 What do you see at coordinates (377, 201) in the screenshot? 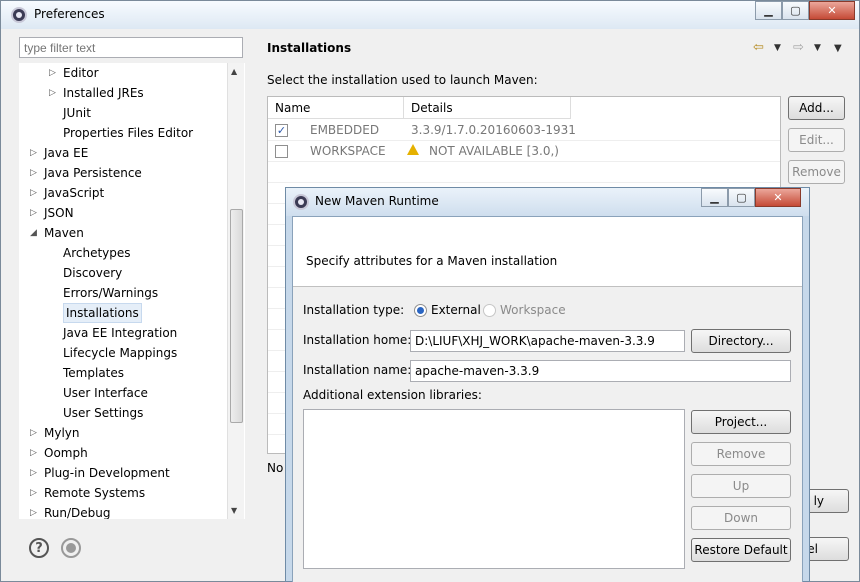
I see `dialog-title: New Maven Runtime` at bounding box center [377, 201].